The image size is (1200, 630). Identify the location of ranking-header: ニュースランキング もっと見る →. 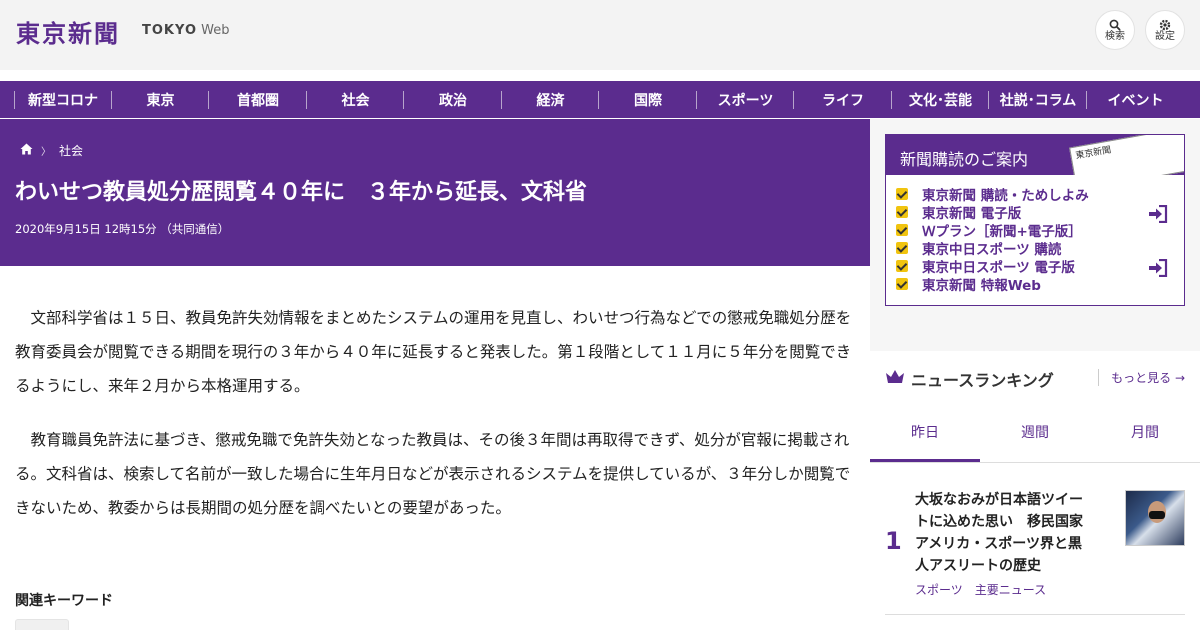
(1035, 379).